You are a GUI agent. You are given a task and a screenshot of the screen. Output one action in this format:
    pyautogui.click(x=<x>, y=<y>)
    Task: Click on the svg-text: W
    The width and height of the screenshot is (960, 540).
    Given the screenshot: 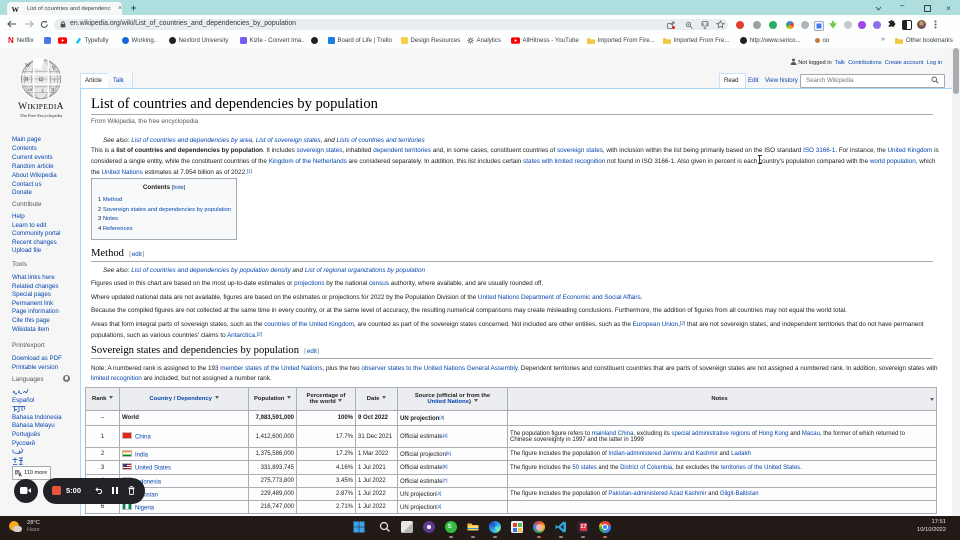 What is the action you would take?
    pyautogui.click(x=28, y=66)
    